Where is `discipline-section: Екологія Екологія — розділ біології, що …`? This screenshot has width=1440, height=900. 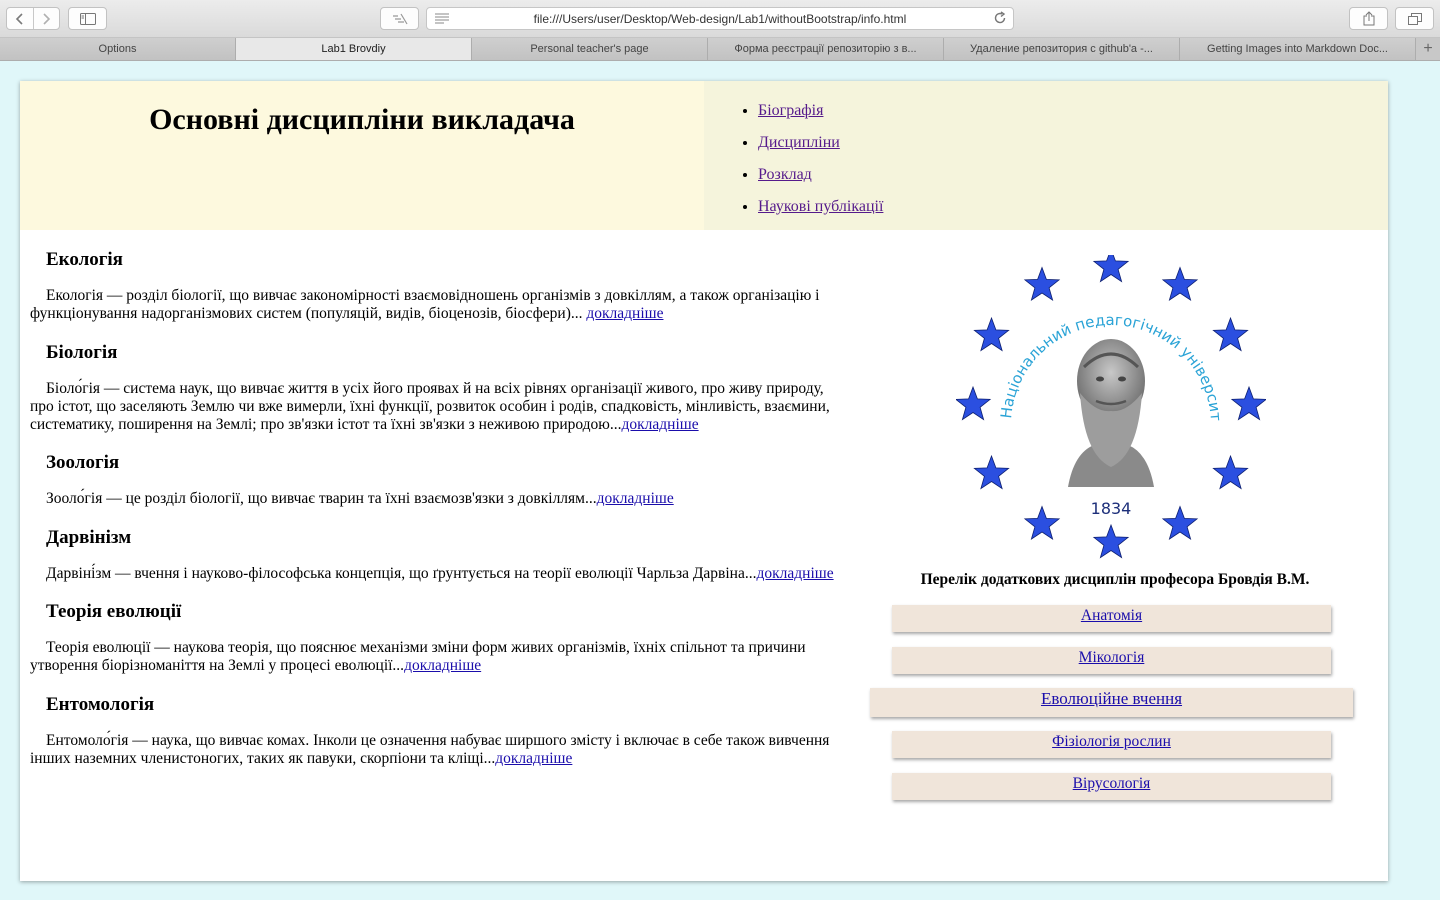 discipline-section: Екологія Екологія — розділ біології, що … is located at coordinates (440, 286).